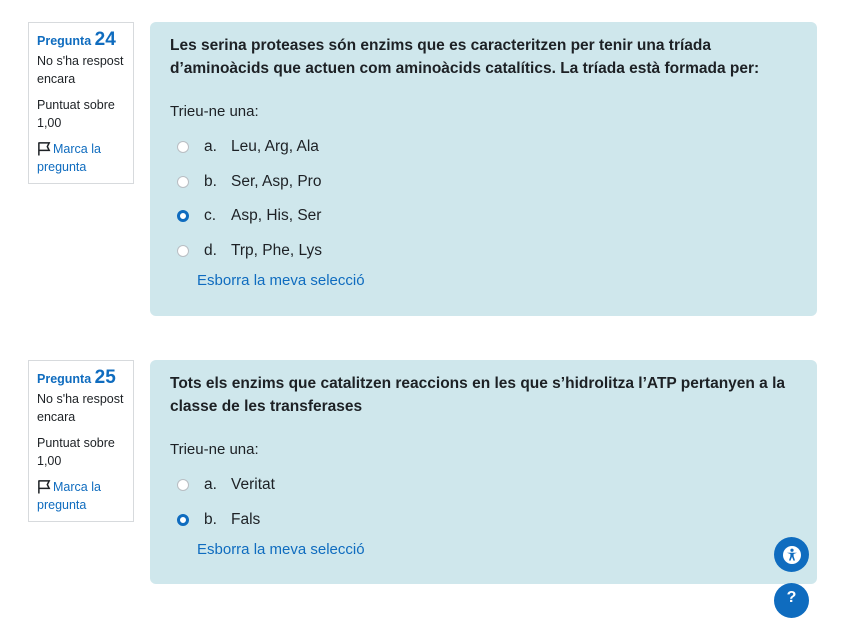 This screenshot has width=848, height=618. Describe the element at coordinates (483, 182) in the screenshot. I see `answer-option-b: b. Ser, Asp, Pro` at that location.